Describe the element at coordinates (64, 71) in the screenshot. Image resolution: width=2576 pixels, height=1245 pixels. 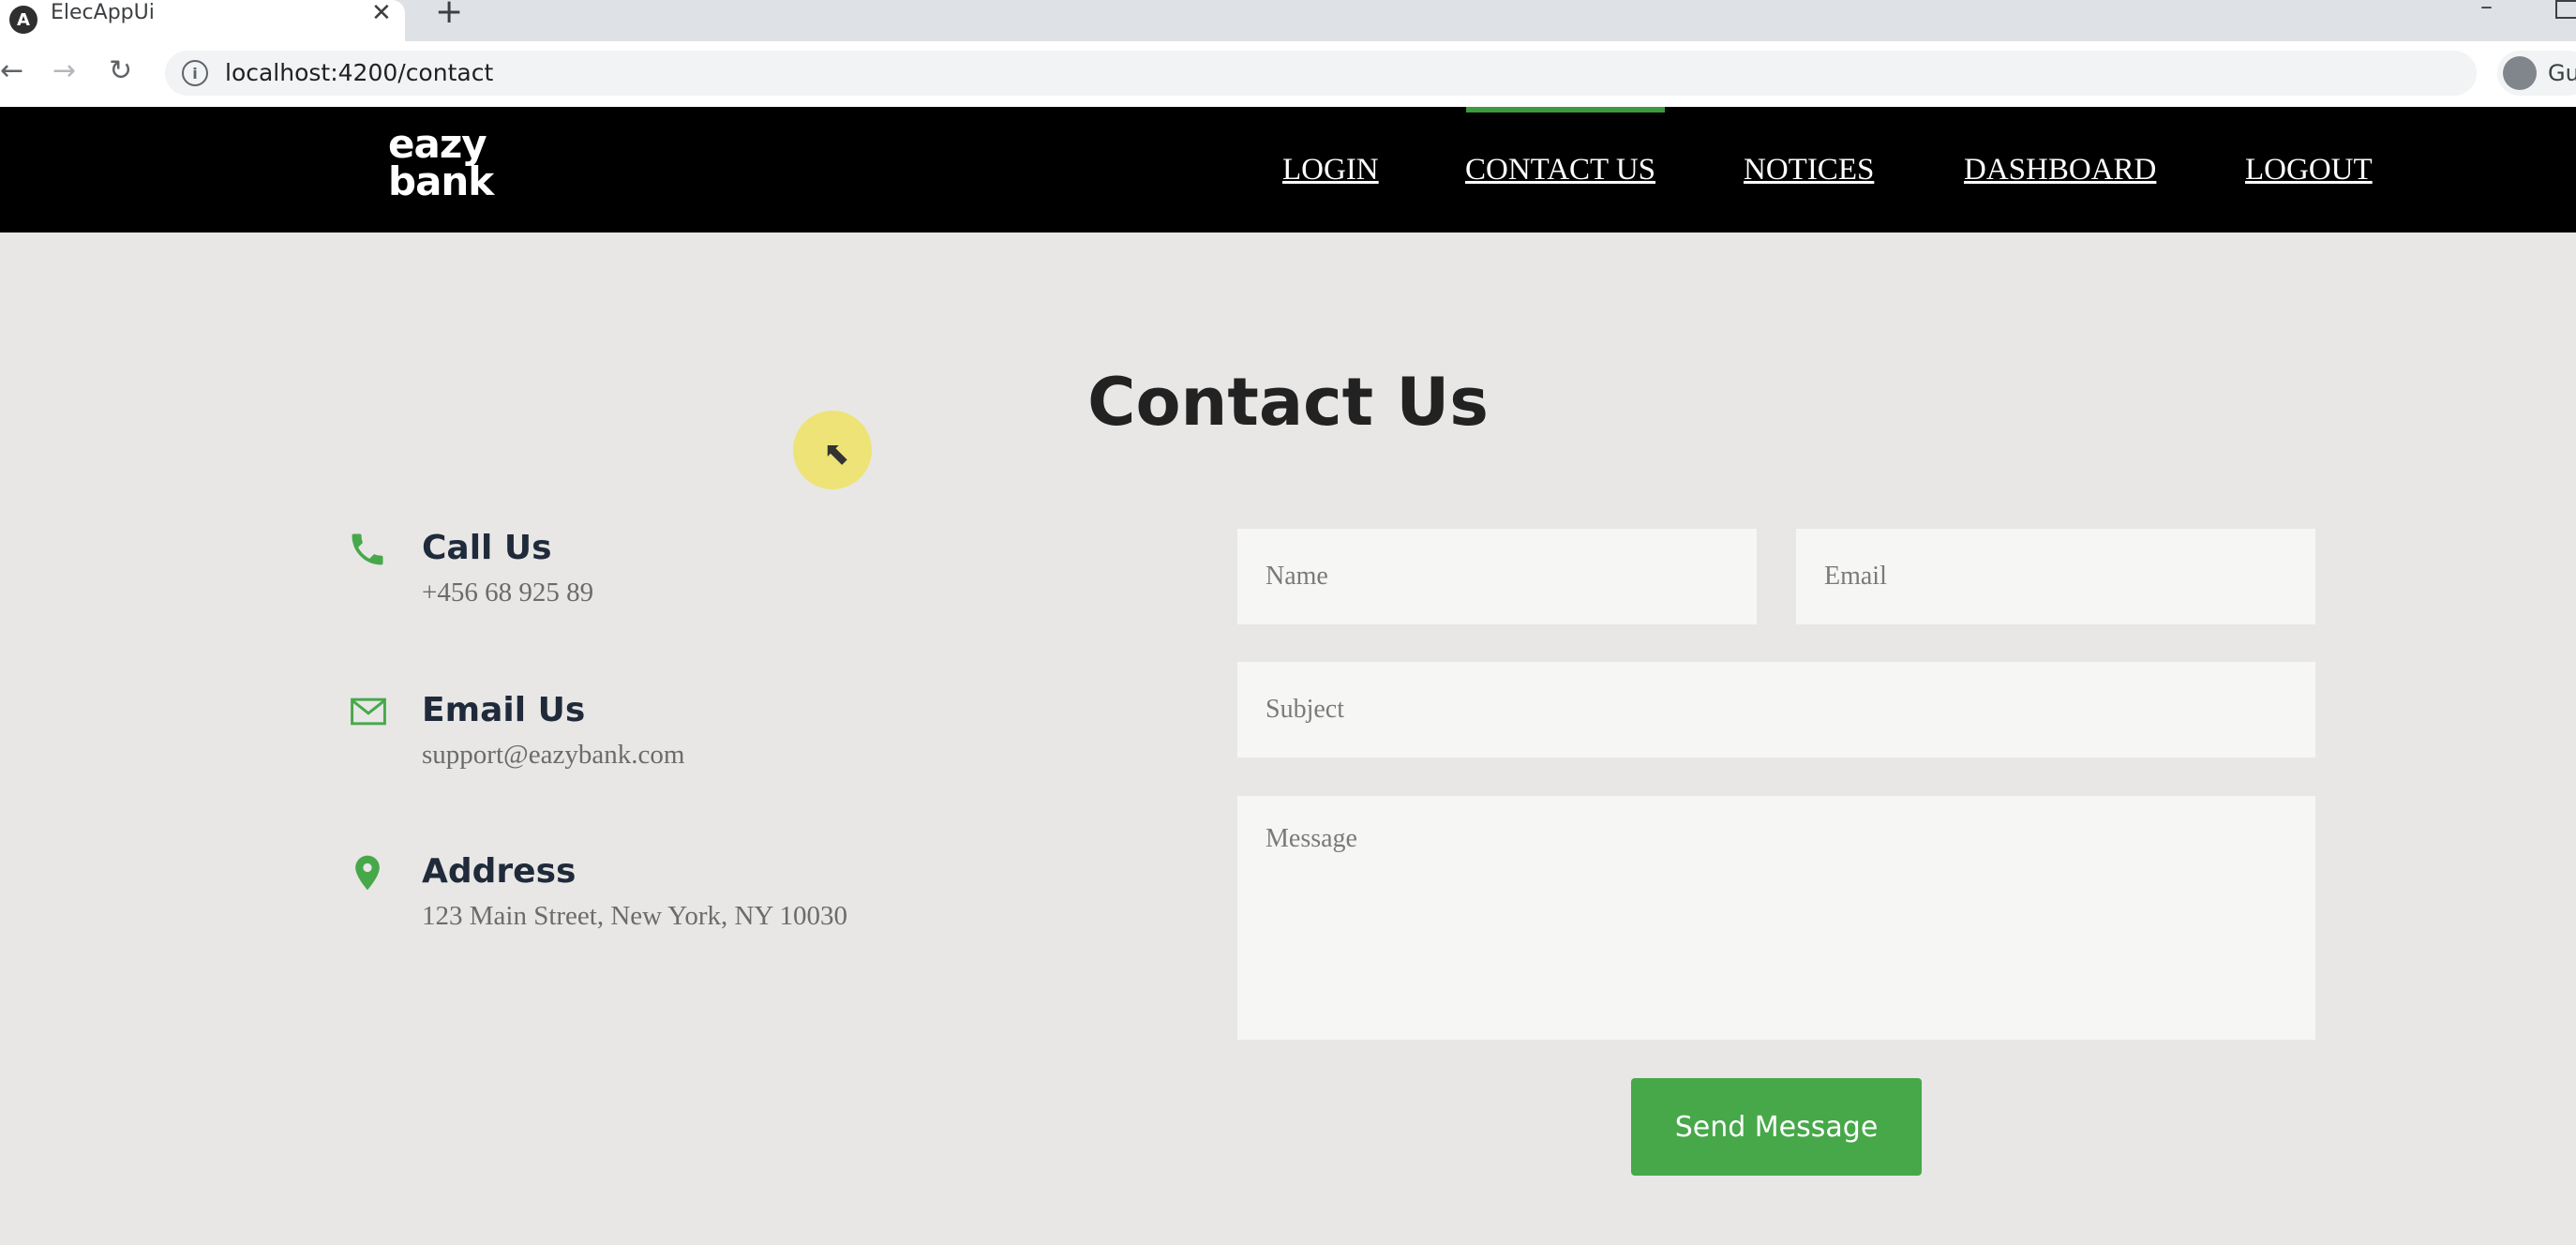
I see `forward-icon: →` at that location.